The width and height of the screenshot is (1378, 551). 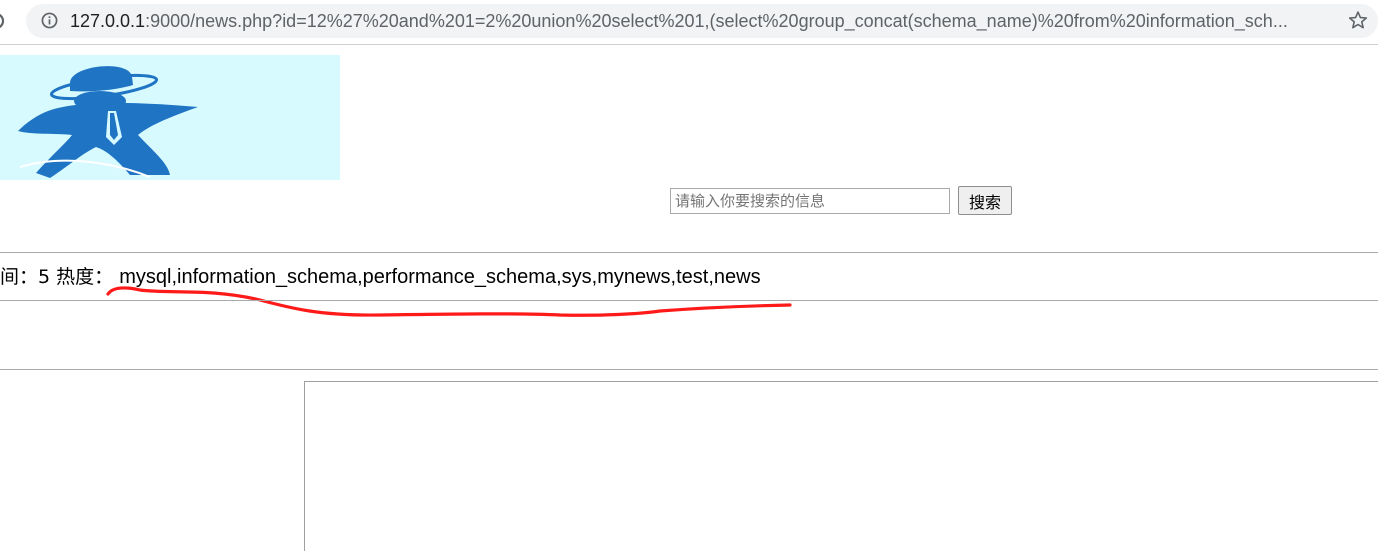 What do you see at coordinates (19, 277) in the screenshot?
I see `time-label: 间：` at bounding box center [19, 277].